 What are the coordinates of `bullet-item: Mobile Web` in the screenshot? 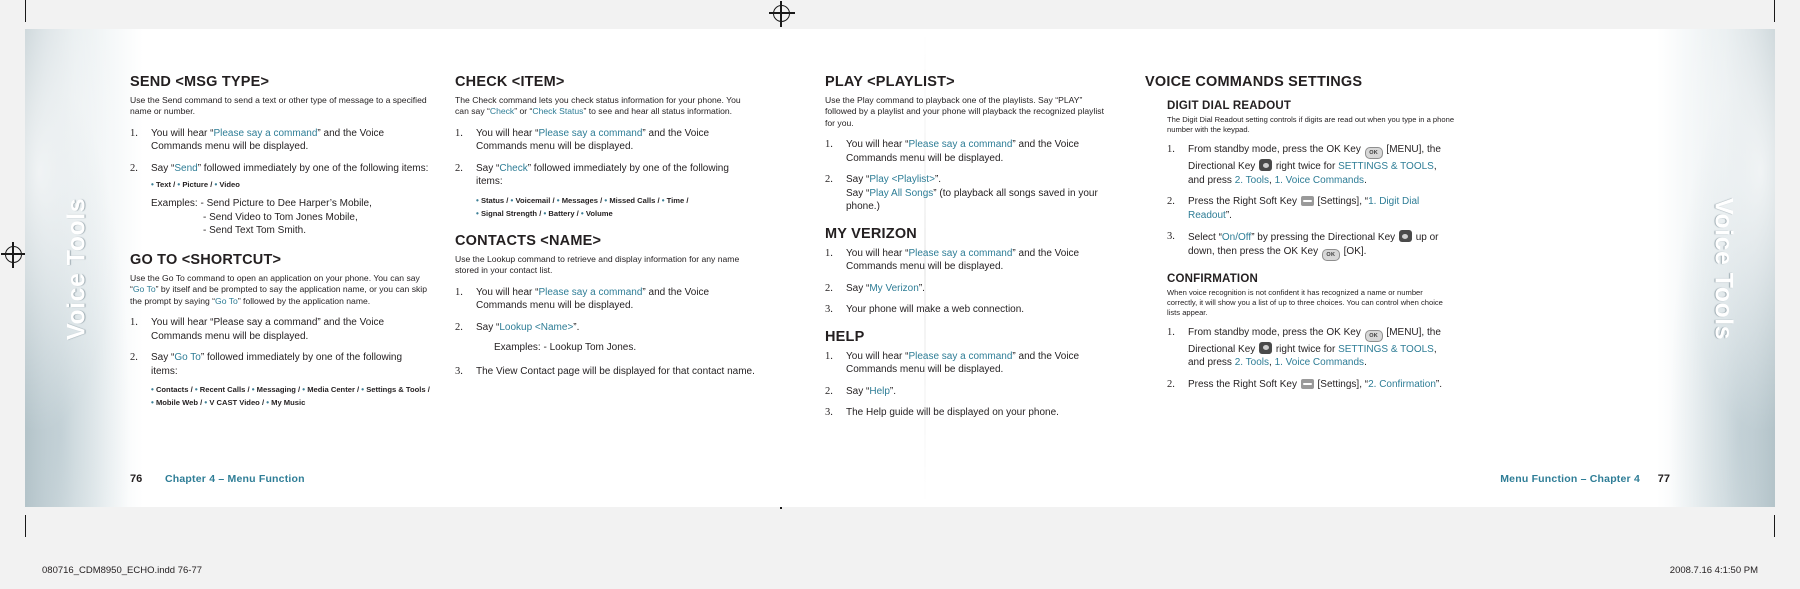 It's located at (176, 403).